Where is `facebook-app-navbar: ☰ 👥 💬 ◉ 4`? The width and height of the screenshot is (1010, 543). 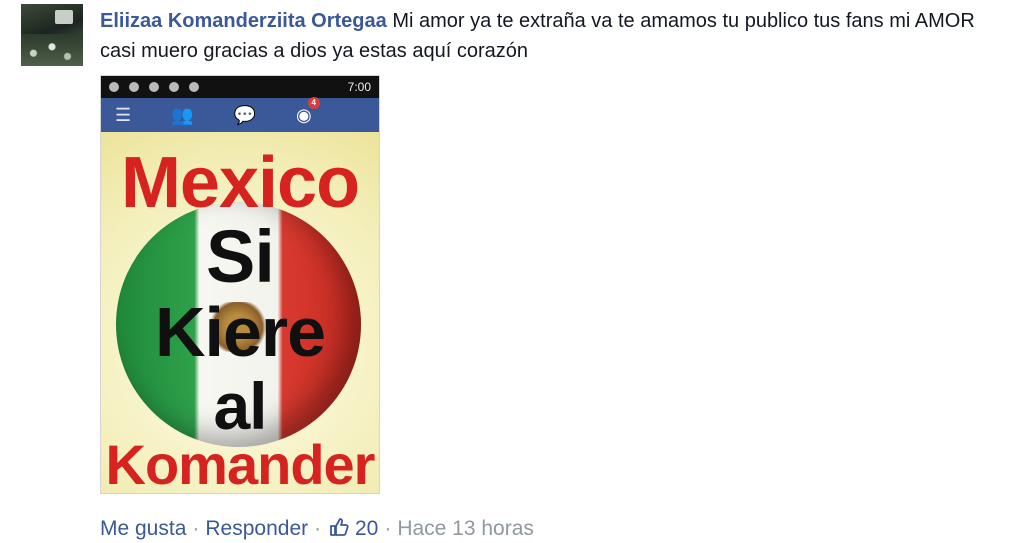
facebook-app-navbar: ☰ 👥 💬 ◉ 4 is located at coordinates (240, 114).